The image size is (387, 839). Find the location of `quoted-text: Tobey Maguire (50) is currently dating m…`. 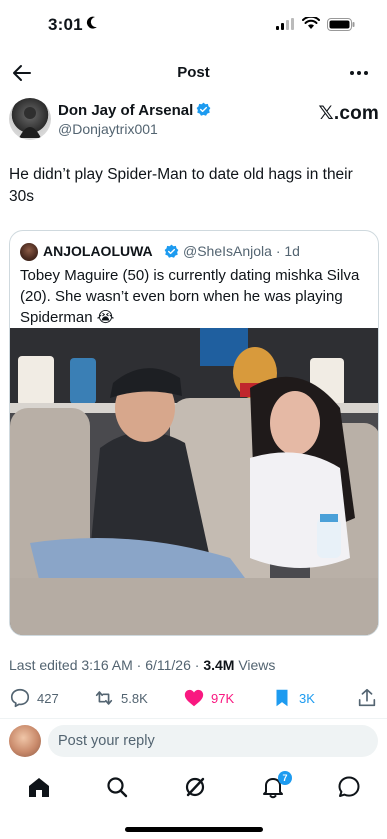

quoted-text: Tobey Maguire (50) is currently dating m… is located at coordinates (190, 296).